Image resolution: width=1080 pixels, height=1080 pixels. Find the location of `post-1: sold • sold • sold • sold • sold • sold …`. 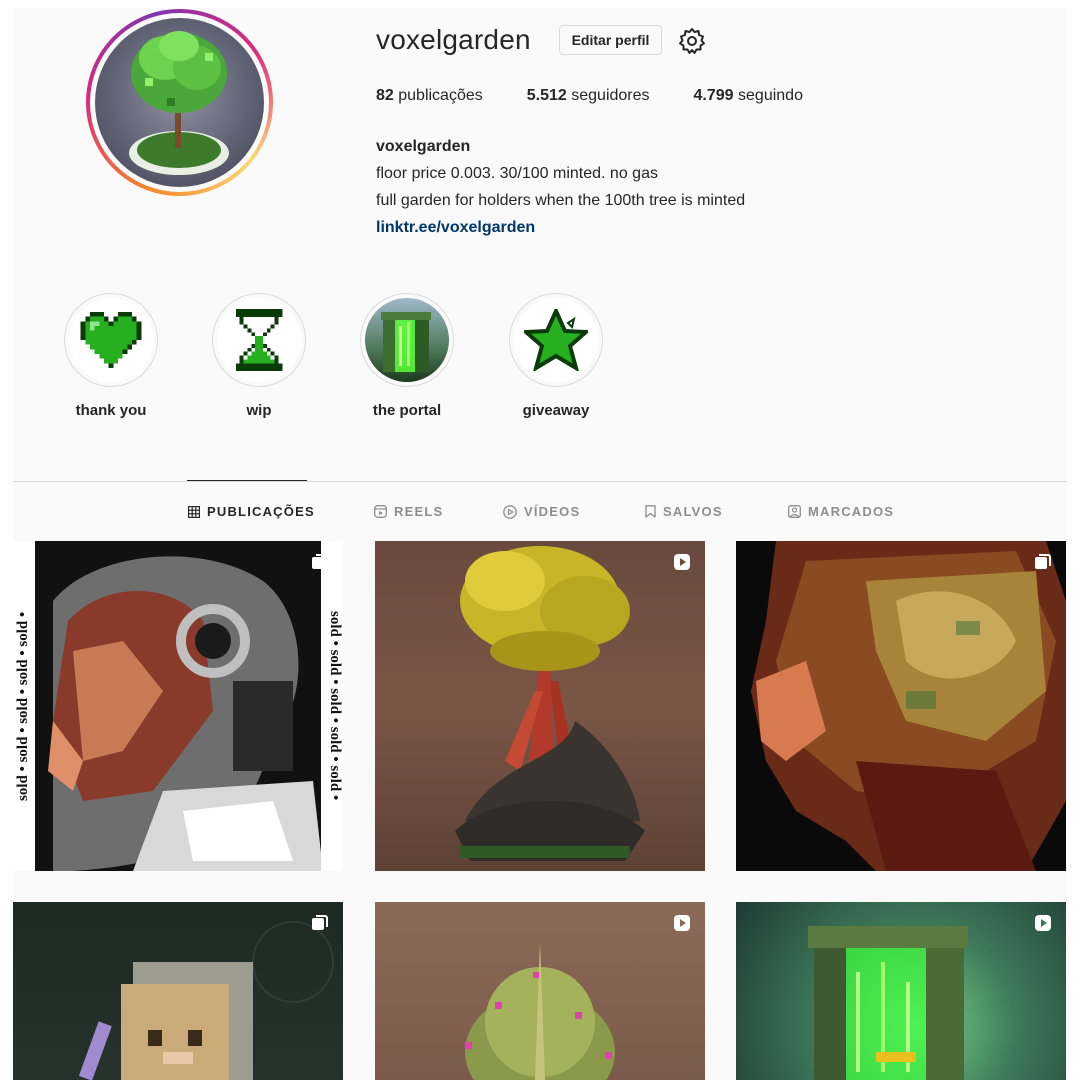

post-1: sold • sold • sold • sold • sold • sold … is located at coordinates (178, 706).